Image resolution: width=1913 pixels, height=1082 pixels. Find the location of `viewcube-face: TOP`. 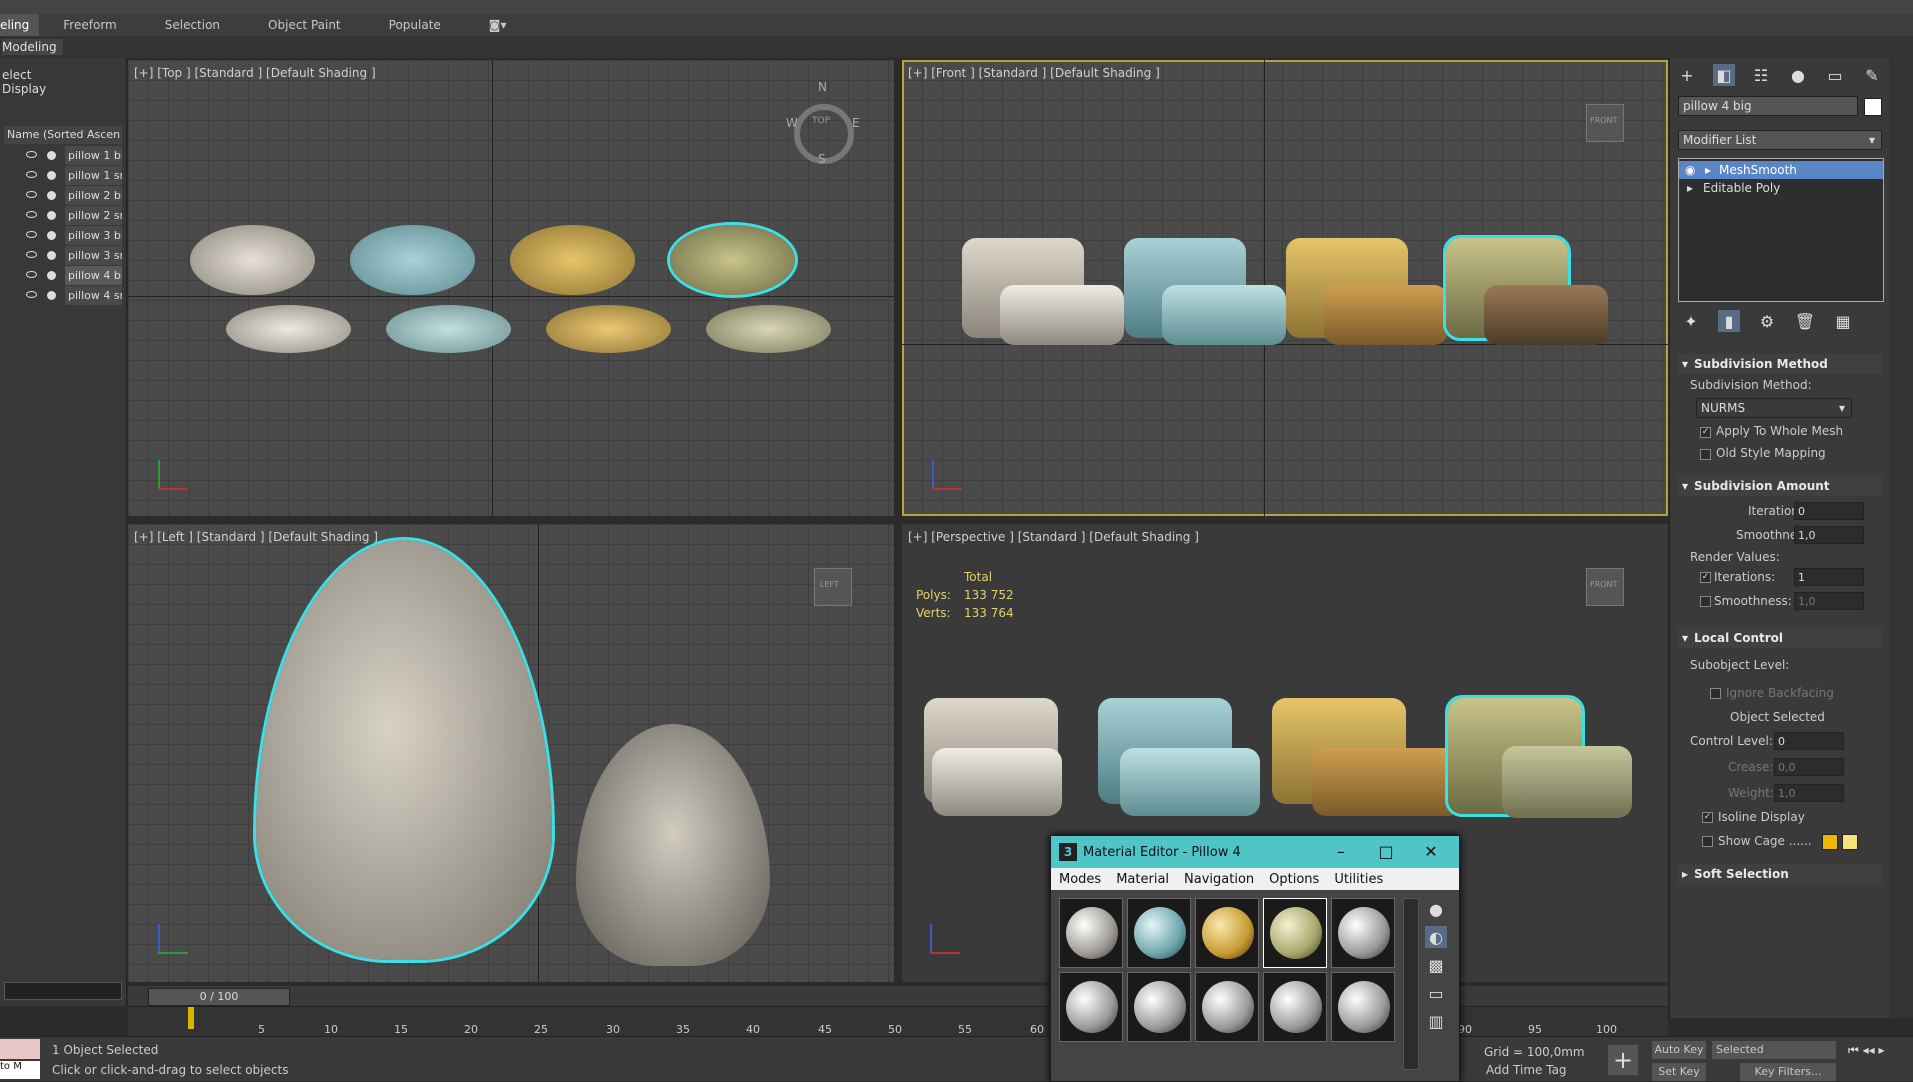

viewcube-face: TOP is located at coordinates (821, 121).